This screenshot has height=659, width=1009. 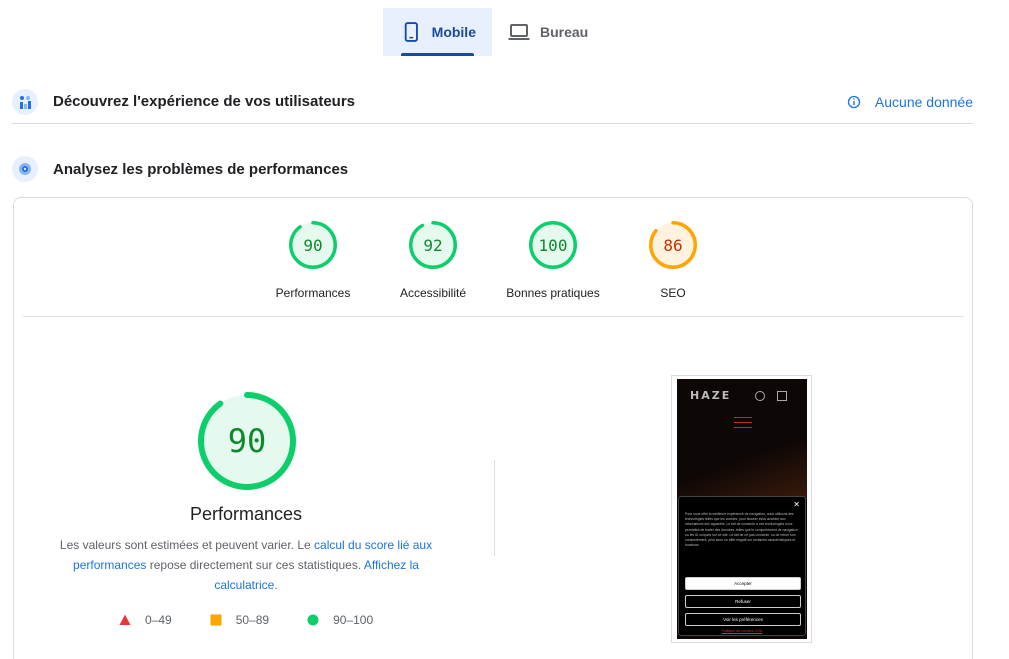 What do you see at coordinates (433, 293) in the screenshot?
I see `gauge-label: Accessibilité` at bounding box center [433, 293].